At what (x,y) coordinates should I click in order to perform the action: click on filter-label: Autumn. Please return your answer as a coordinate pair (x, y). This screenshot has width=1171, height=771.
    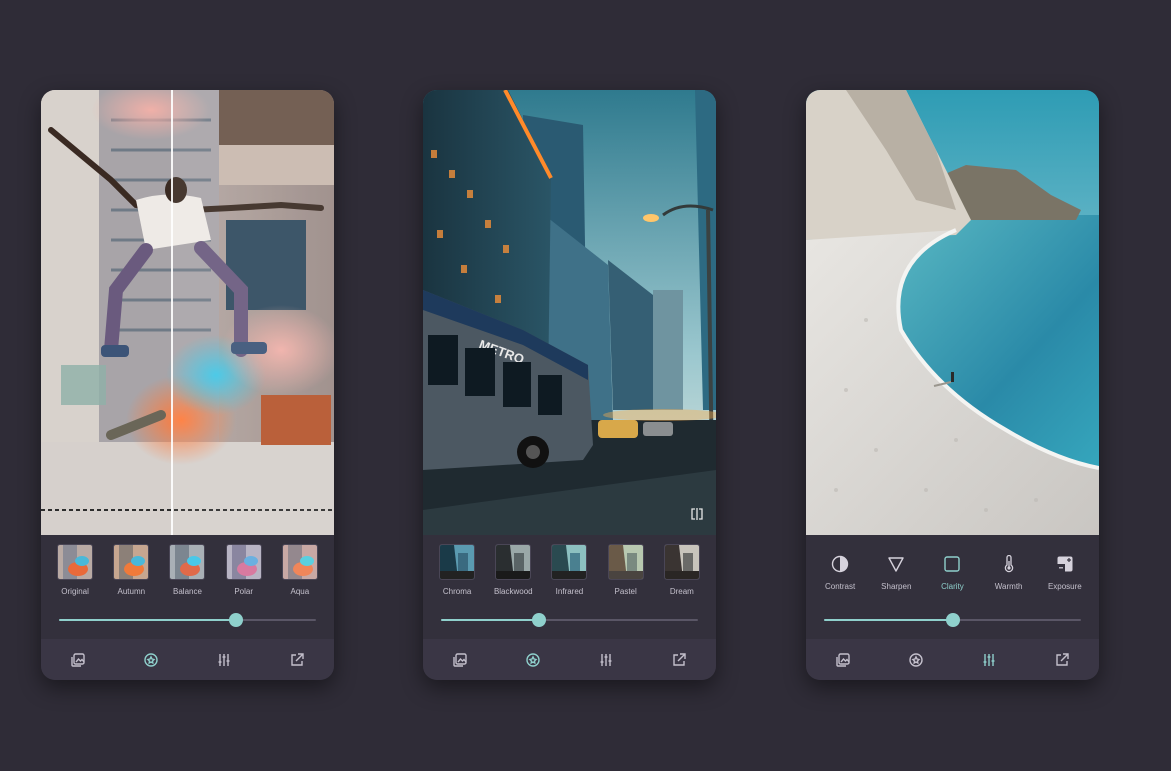
    Looking at the image, I should click on (131, 591).